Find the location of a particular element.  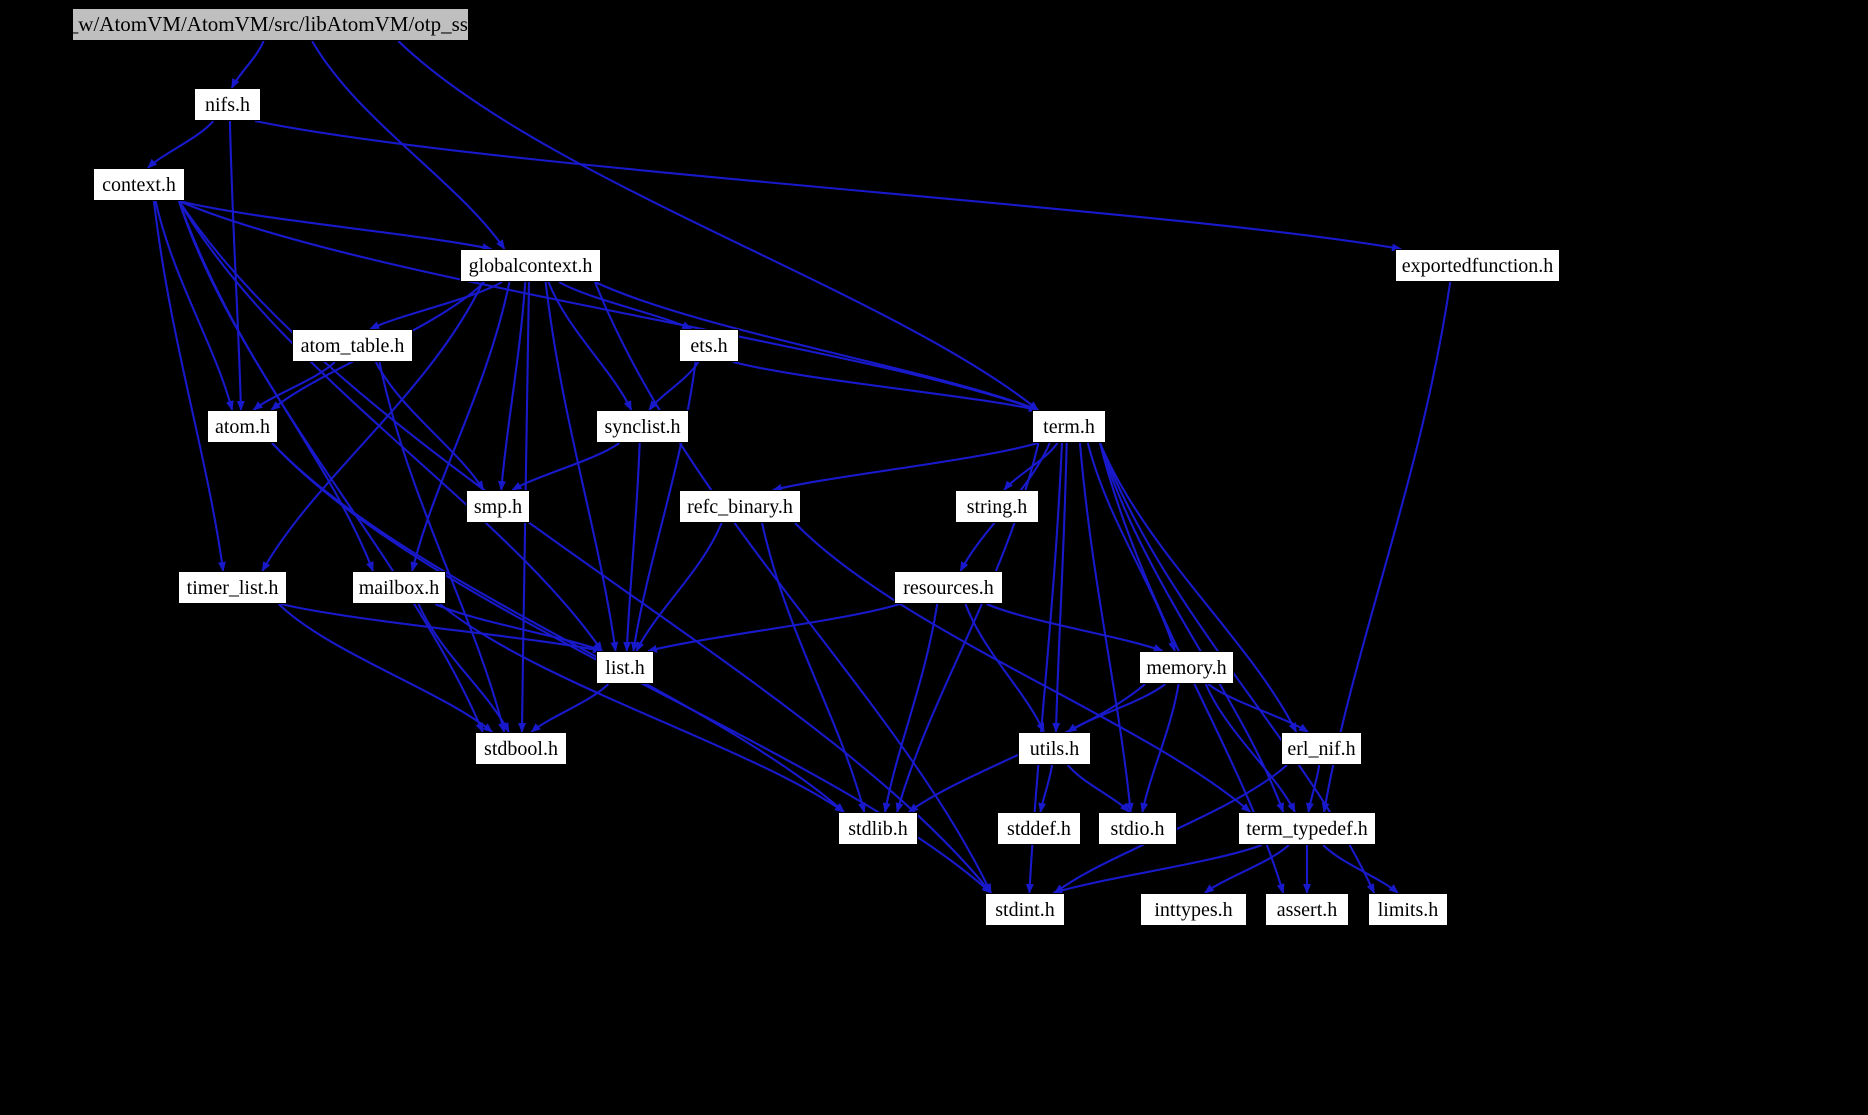

graph-edge-term-to-memory is located at coordinates (1131, 547).